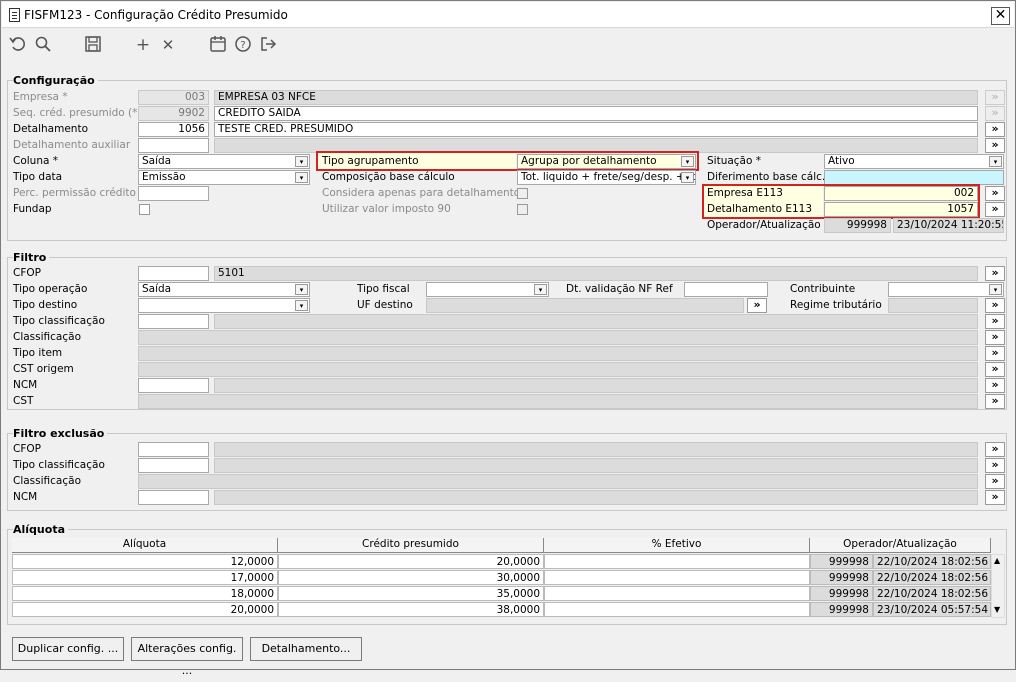 The image size is (1016, 682). What do you see at coordinates (145, 609) in the screenshot?
I see `aliquota-cell: 20,0000` at bounding box center [145, 609].